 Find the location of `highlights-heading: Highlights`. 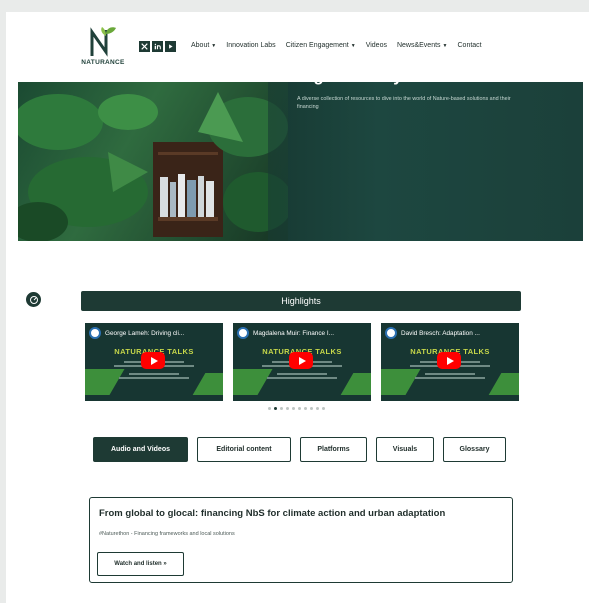

highlights-heading: Highlights is located at coordinates (301, 301).